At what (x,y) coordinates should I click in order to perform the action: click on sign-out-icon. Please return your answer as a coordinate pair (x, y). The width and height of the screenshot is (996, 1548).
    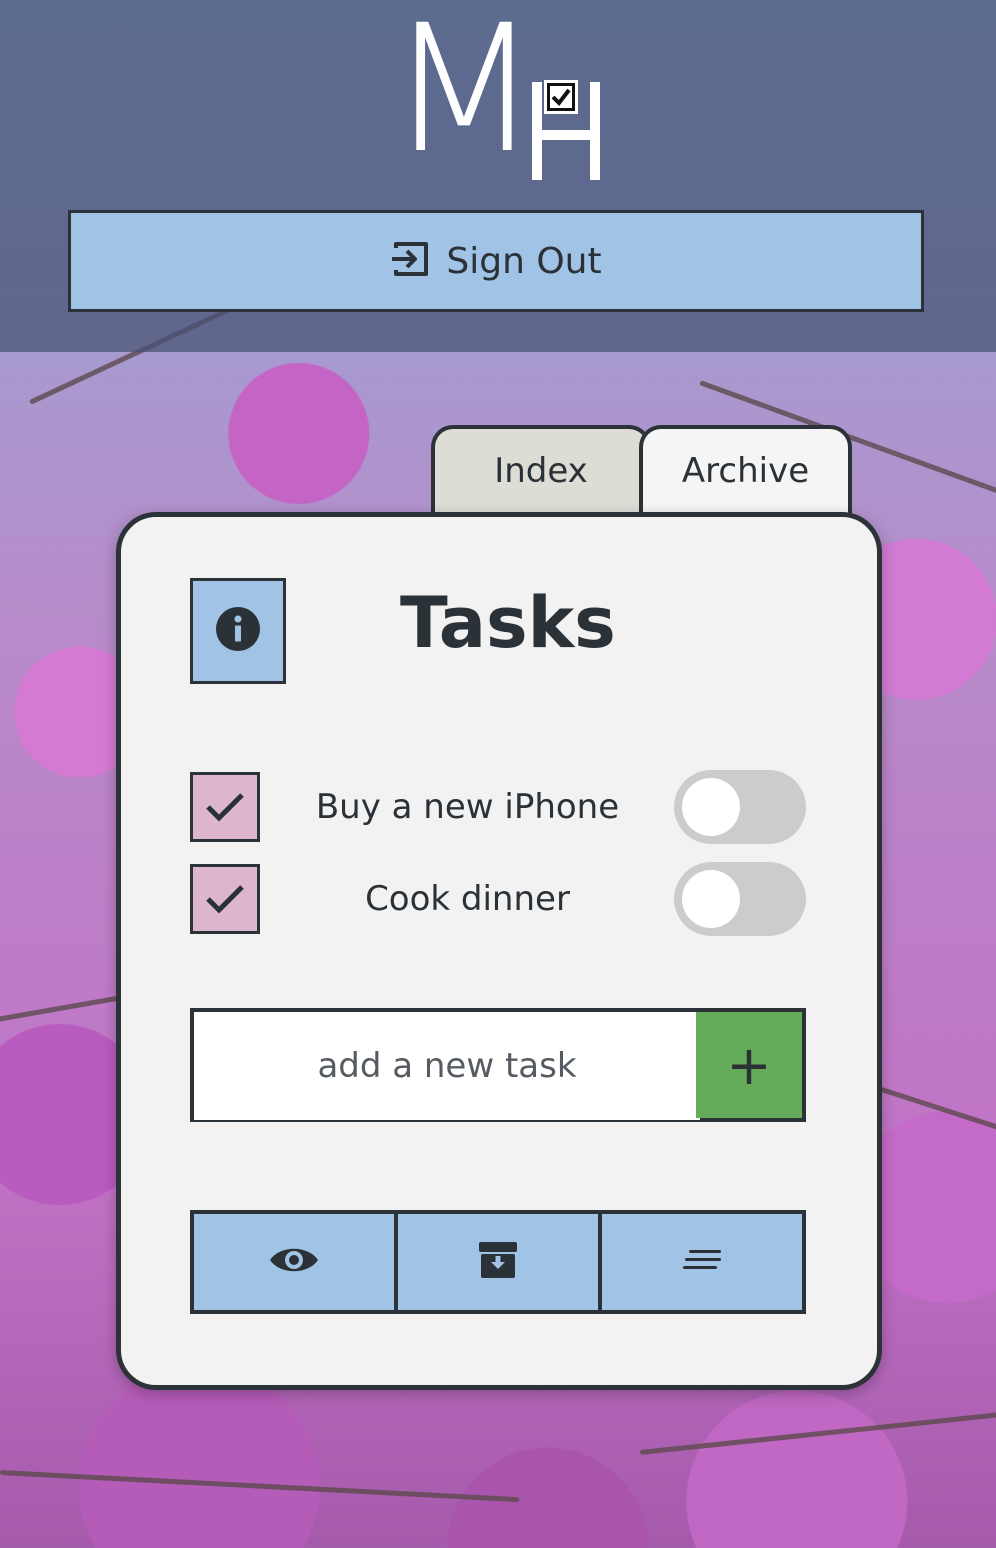
    Looking at the image, I should click on (411, 261).